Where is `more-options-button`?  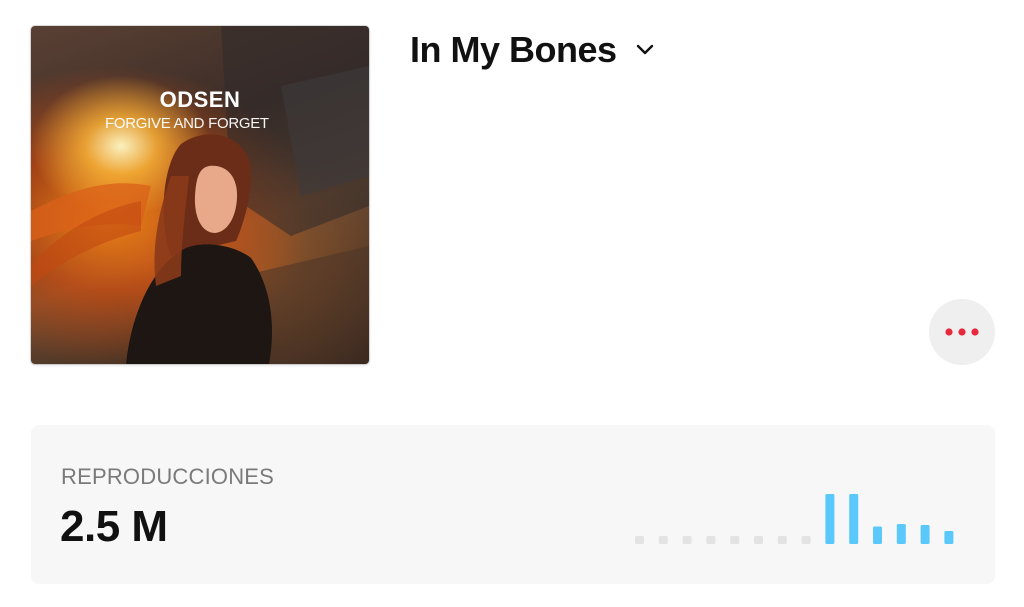 more-options-button is located at coordinates (962, 332).